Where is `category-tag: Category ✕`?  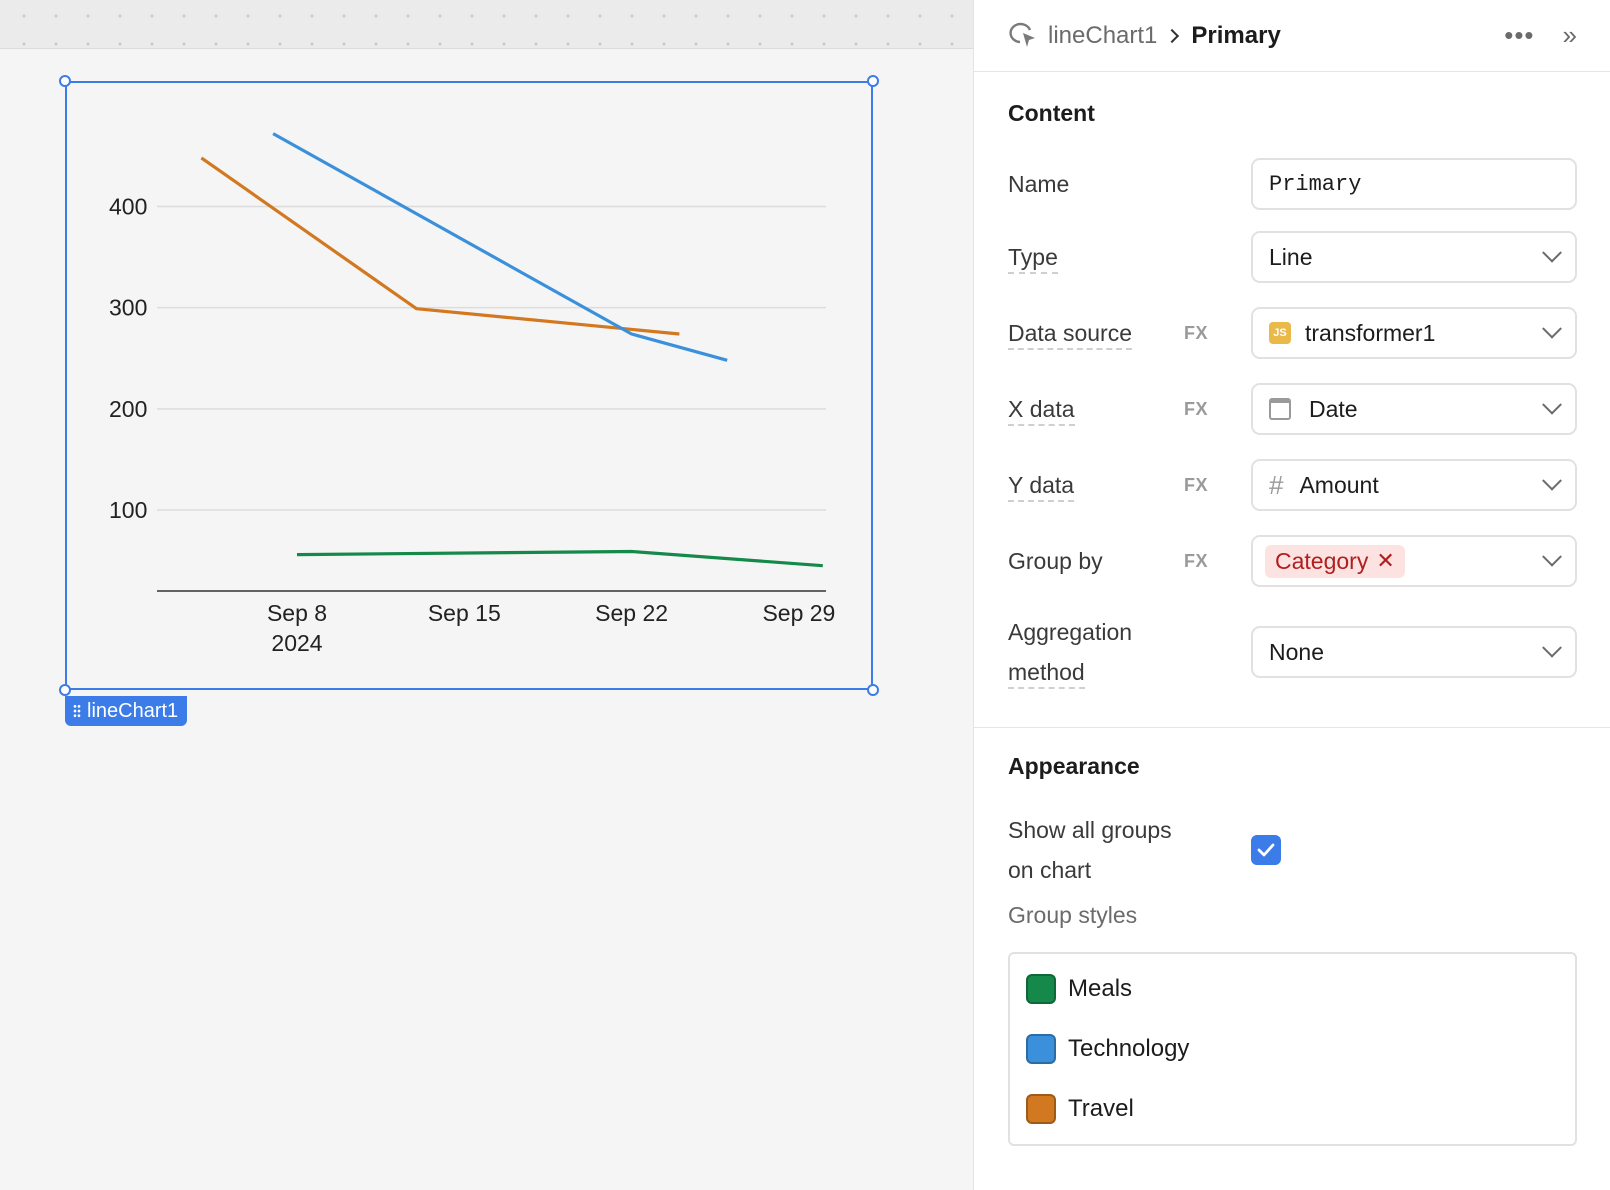
category-tag: Category ✕ is located at coordinates (1335, 561).